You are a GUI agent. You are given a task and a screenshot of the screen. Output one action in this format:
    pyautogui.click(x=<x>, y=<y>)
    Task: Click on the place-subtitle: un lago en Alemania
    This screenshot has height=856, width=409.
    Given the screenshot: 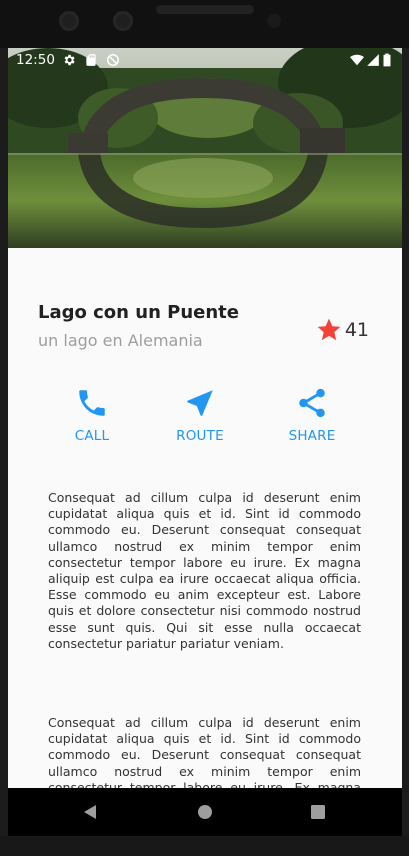 What is the action you would take?
    pyautogui.click(x=120, y=340)
    